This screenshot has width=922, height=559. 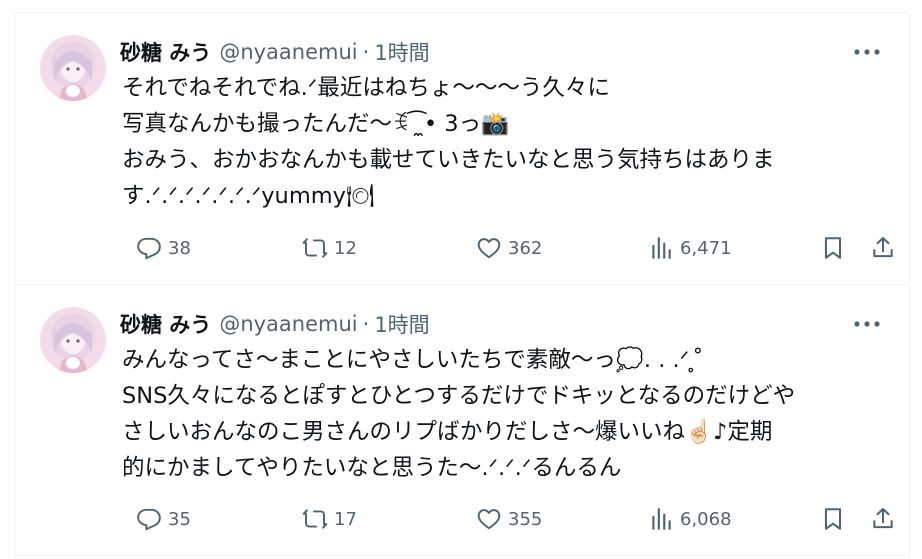 I want to click on reply-button: 38, so click(x=163, y=248).